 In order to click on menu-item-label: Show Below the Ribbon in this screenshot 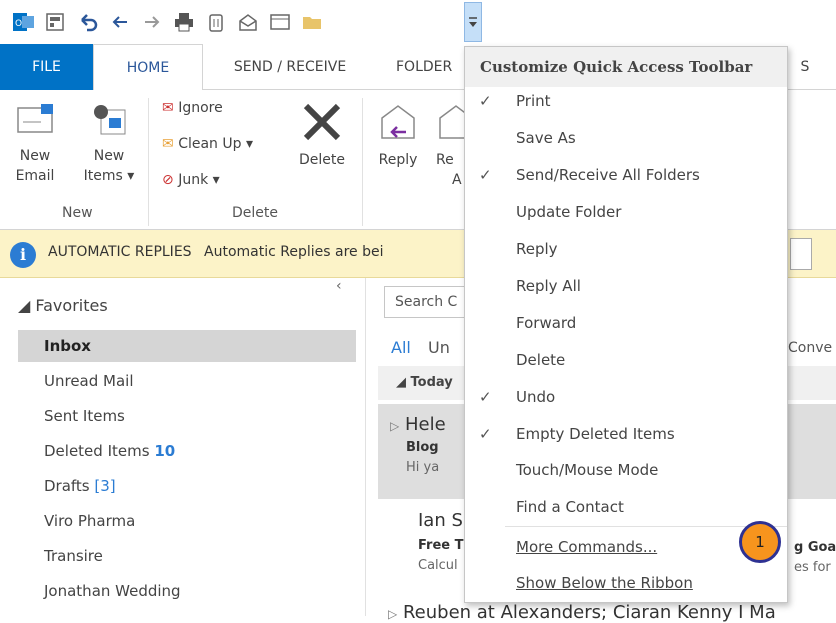, I will do `click(604, 583)`.